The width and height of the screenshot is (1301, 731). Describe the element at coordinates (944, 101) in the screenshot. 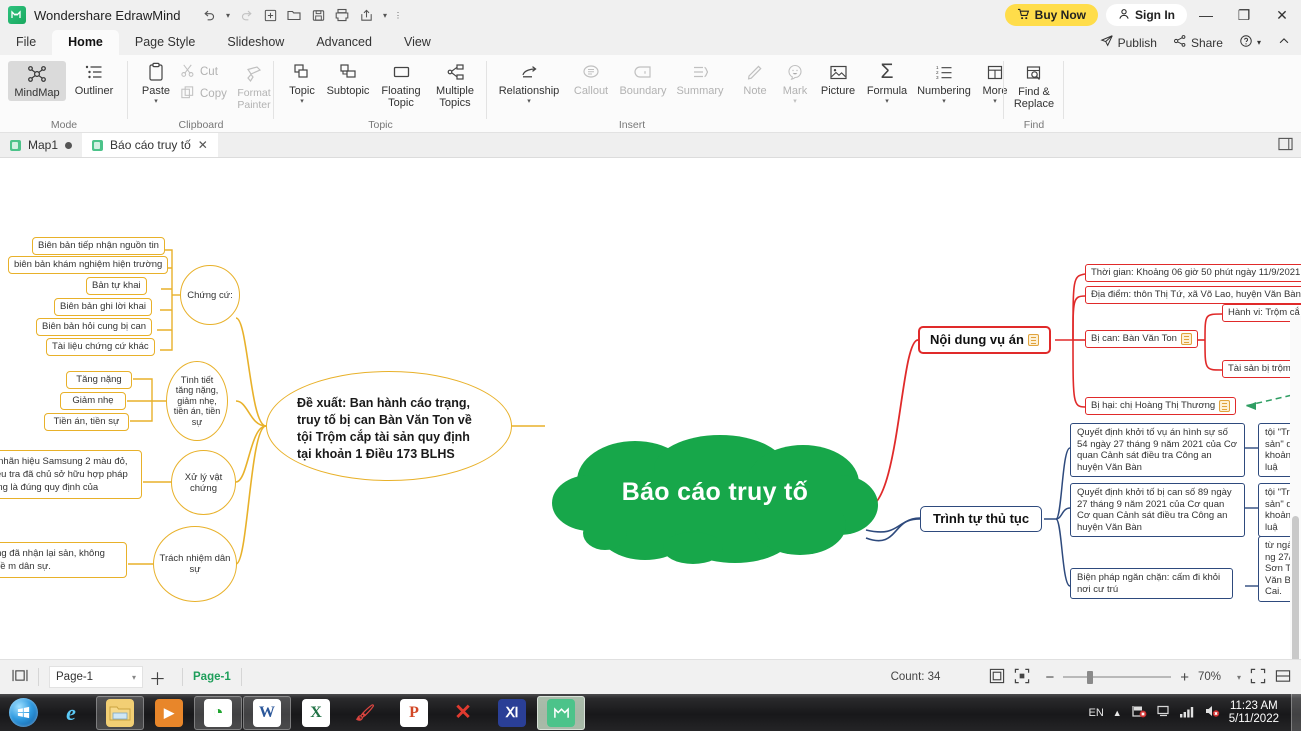

I see `numbering-dropdown-icon: ▾` at that location.